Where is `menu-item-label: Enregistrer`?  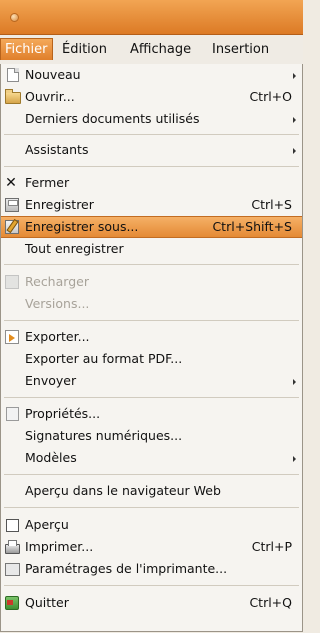
menu-item-label: Enregistrer is located at coordinates (59, 204).